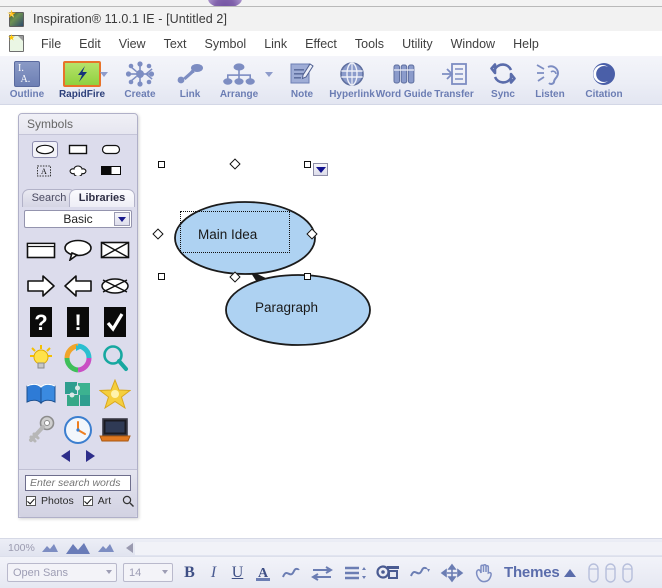 This screenshot has height=588, width=662. I want to click on toolbar-label-listen: Listen, so click(550, 94).